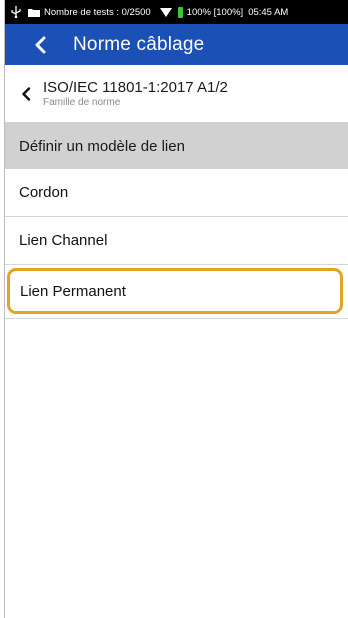 This screenshot has height=618, width=348. What do you see at coordinates (175, 291) in the screenshot?
I see `list-item-lien-permanent: Lien Permanent` at bounding box center [175, 291].